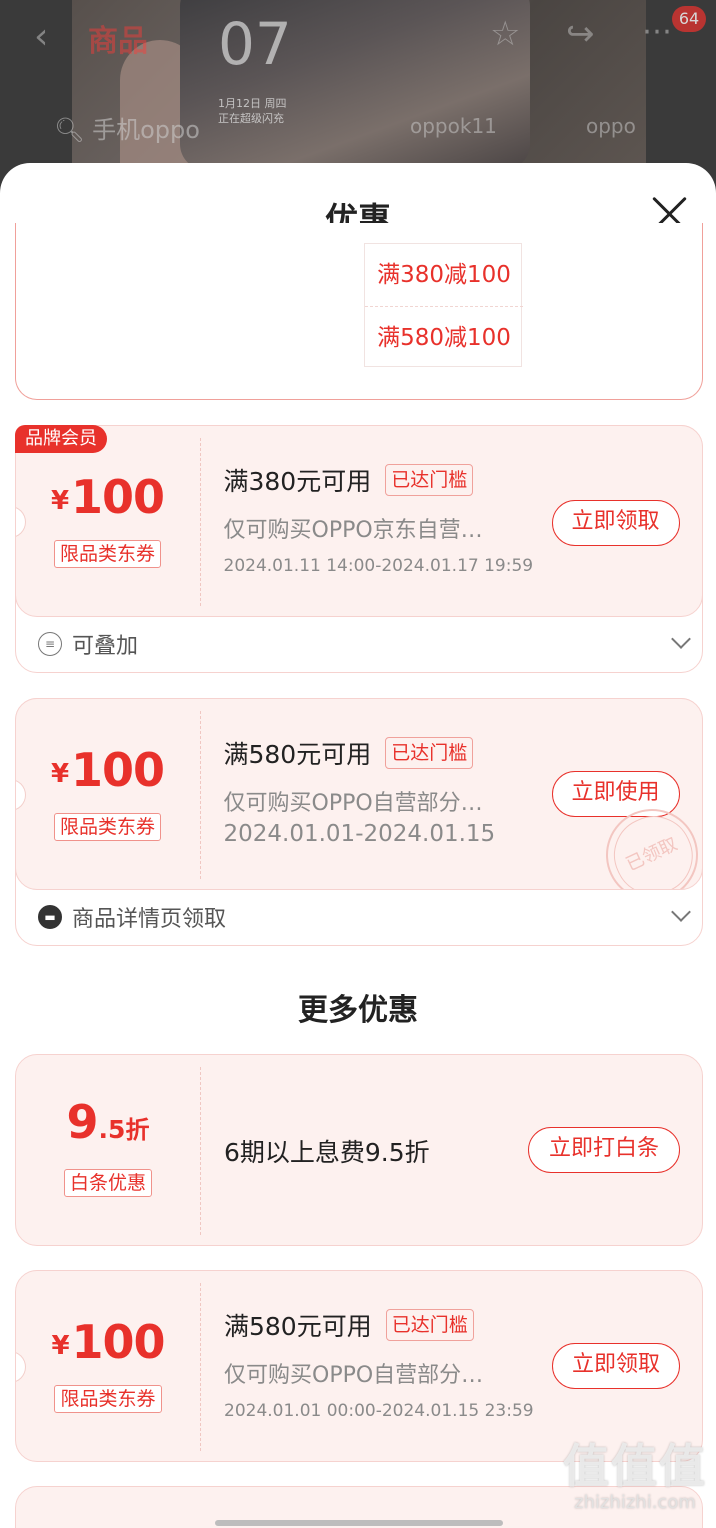 The image size is (716, 1528). What do you see at coordinates (364, 644) in the screenshot?
I see `coupon-footer: ≡ 可叠加` at bounding box center [364, 644].